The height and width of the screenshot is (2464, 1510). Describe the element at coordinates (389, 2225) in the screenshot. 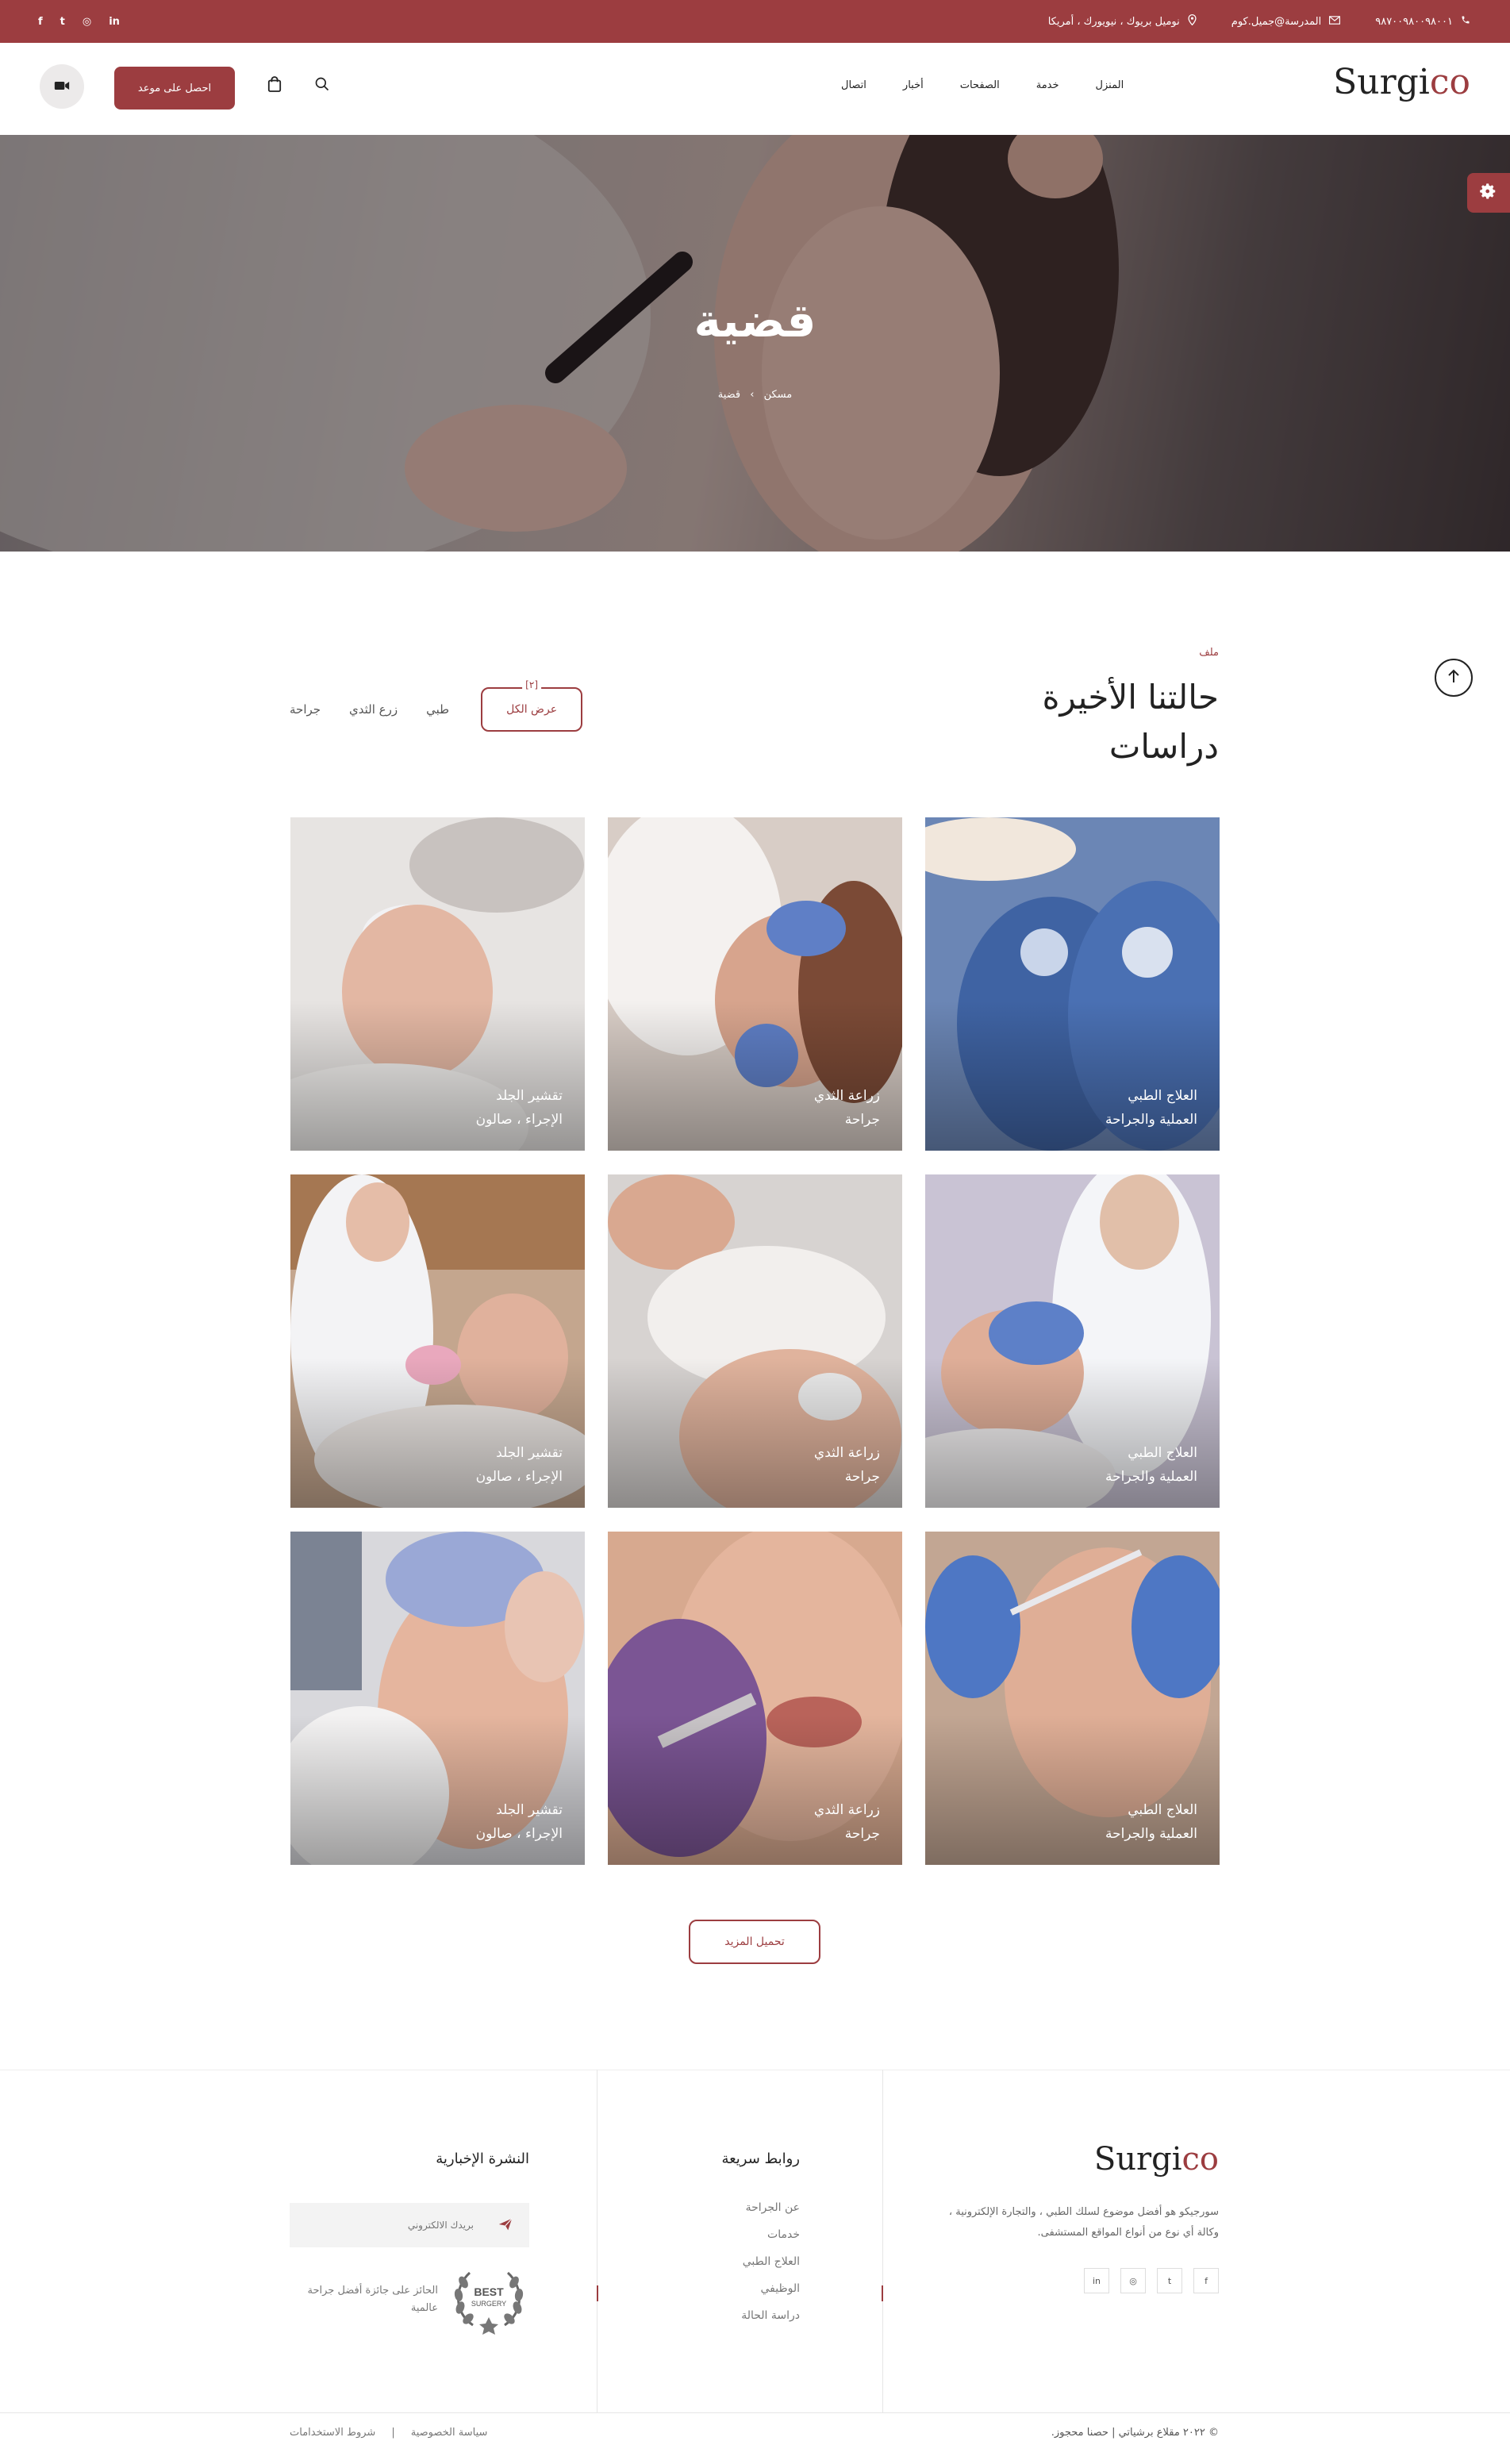

I see `newsletter-email-input` at that location.